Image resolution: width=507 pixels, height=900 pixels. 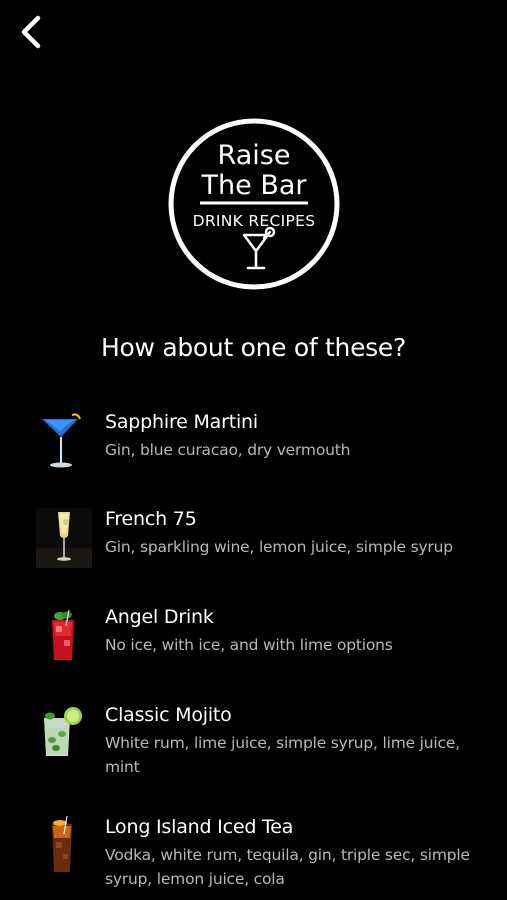 I want to click on chevron-left-icon, so click(x=31, y=32).